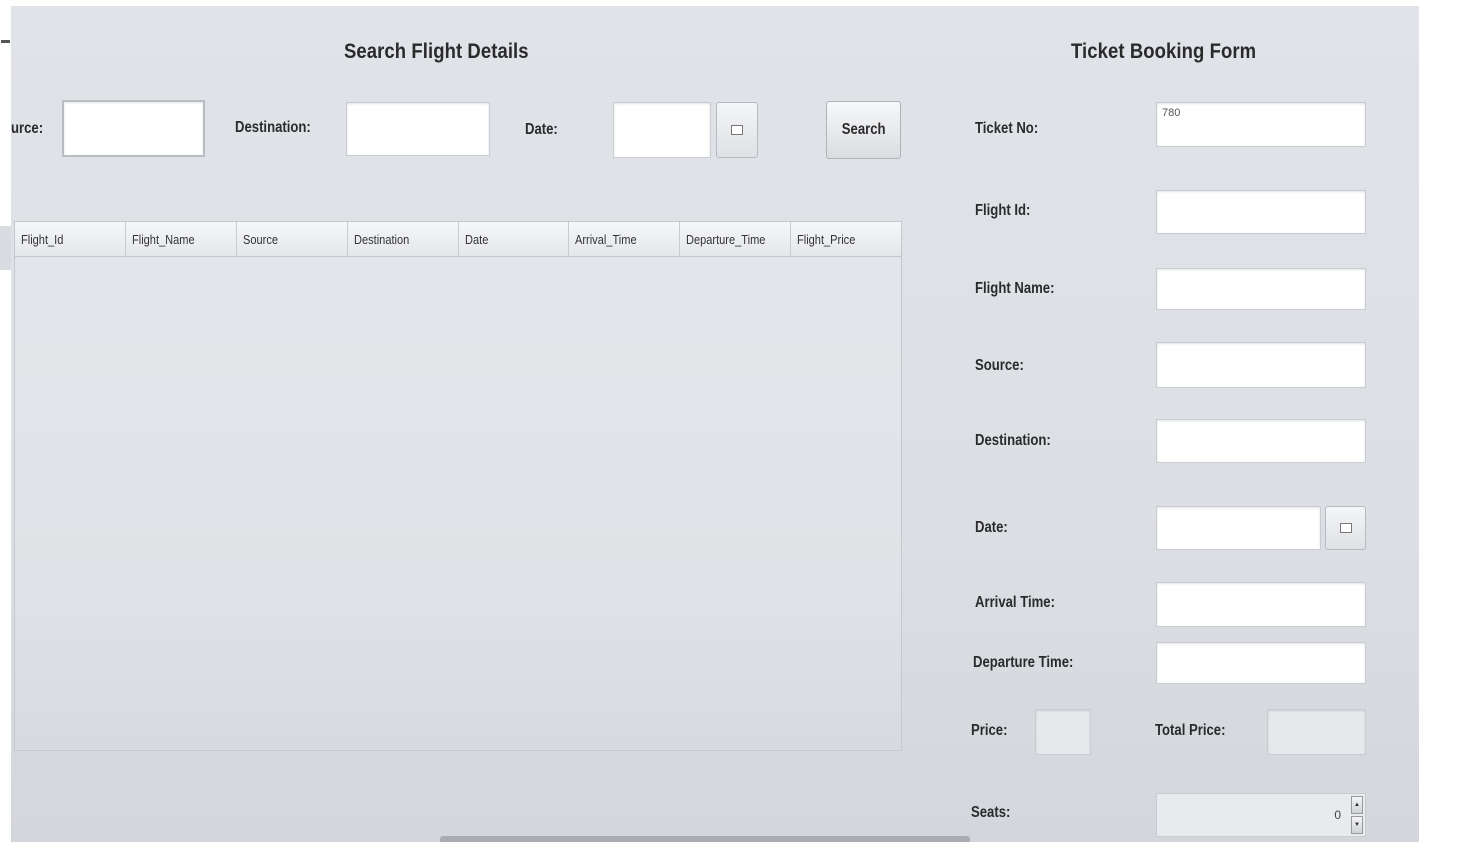  I want to click on spinner-up-icon: ▲, so click(1357, 805).